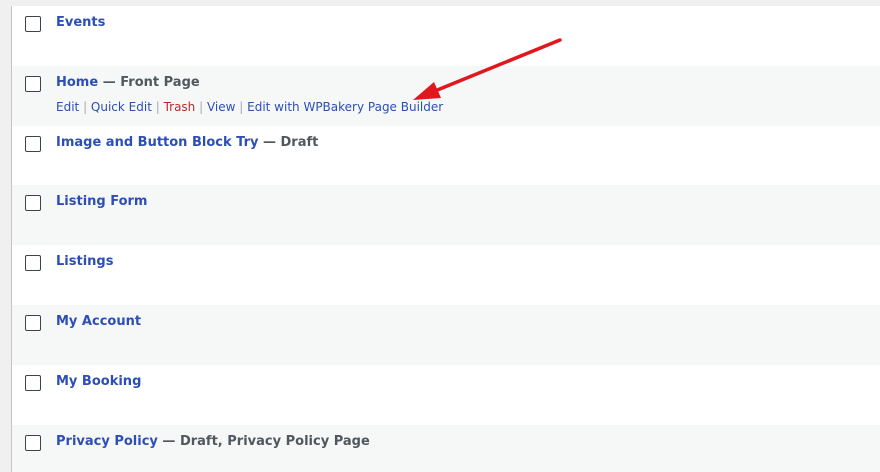  What do you see at coordinates (107, 441) in the screenshot?
I see `page-title-link: Privacy Policy` at bounding box center [107, 441].